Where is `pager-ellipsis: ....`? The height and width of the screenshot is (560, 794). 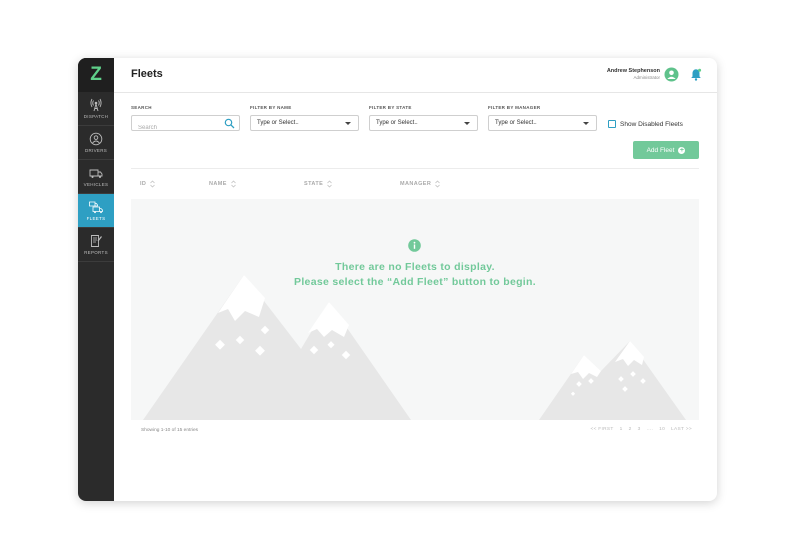 pager-ellipsis: .... is located at coordinates (650, 429).